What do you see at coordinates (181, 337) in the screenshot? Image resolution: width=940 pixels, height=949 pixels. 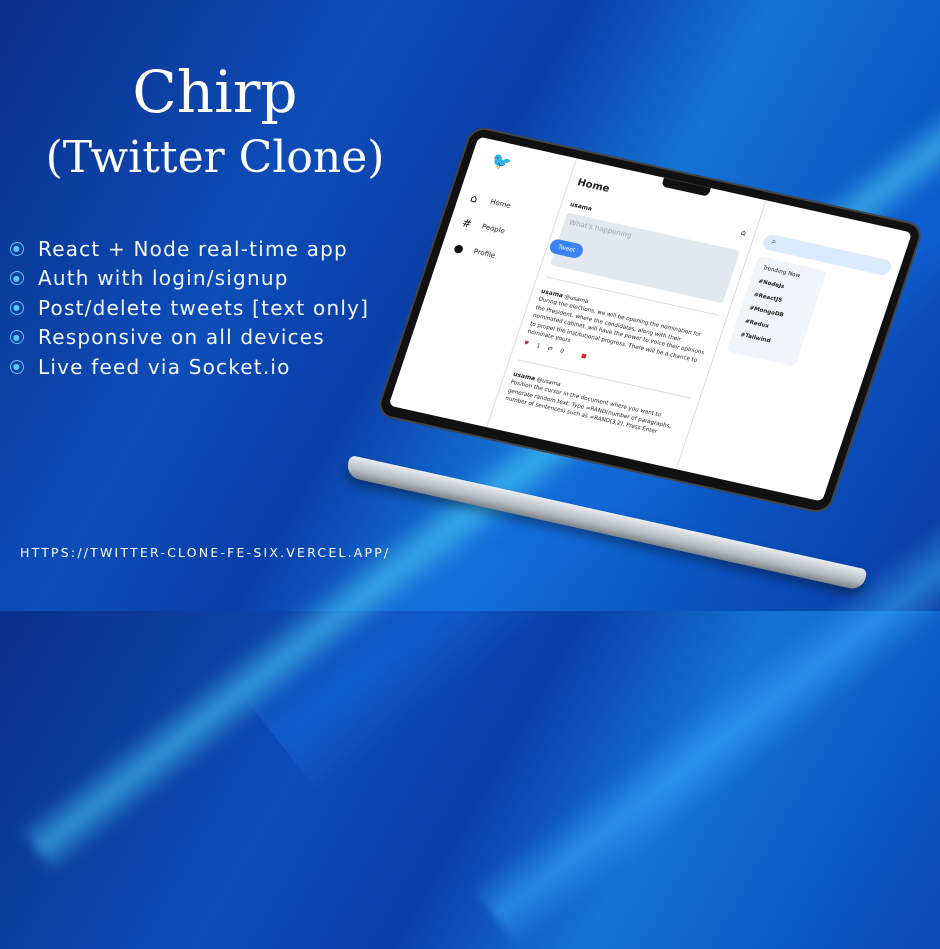 I see `feature-text: Responsive on all devices` at bounding box center [181, 337].